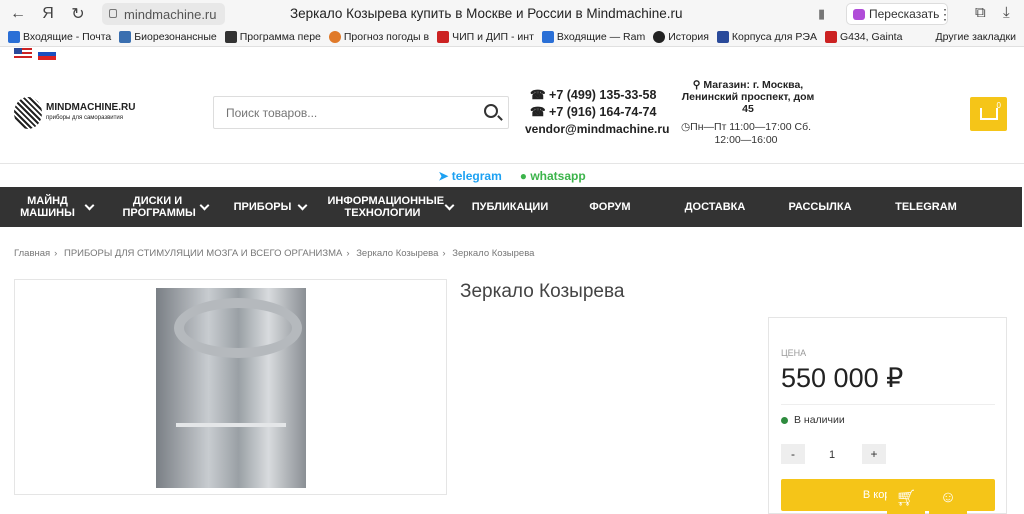 This screenshot has height=514, width=1024. Describe the element at coordinates (18, 14) in the screenshot. I see `back-icon: ←` at that location.